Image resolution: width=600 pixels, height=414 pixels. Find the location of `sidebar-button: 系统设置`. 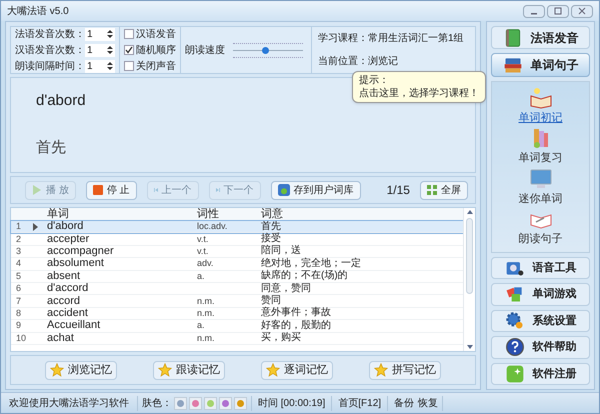

sidebar-button: 系统设置 is located at coordinates (540, 321).